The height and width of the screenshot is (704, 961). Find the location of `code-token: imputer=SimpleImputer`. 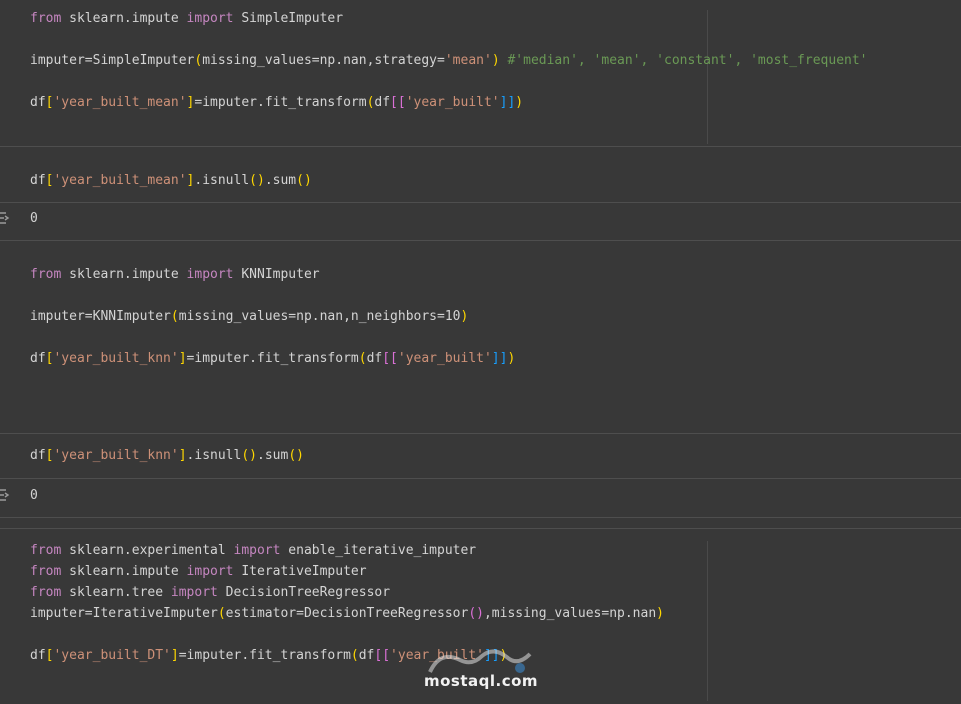

code-token: imputer=SimpleImputer is located at coordinates (112, 60).